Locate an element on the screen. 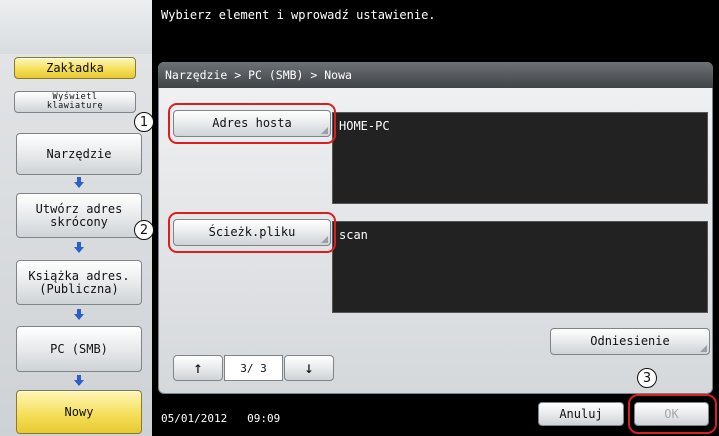  flow-step-tool-label: Narzędzie is located at coordinates (79, 153).